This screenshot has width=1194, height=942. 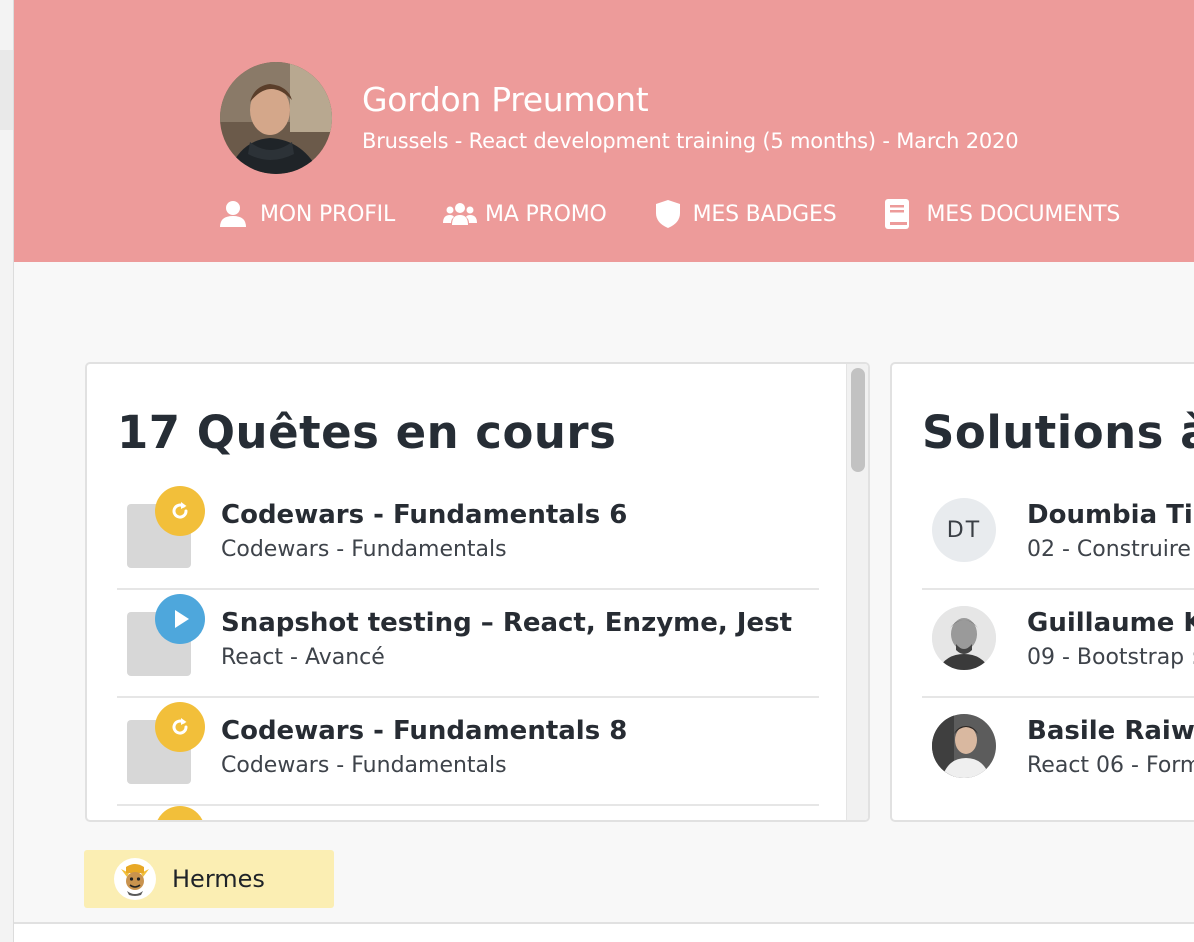 I want to click on nav-mon-profil-label: MON PROFIL, so click(x=328, y=214).